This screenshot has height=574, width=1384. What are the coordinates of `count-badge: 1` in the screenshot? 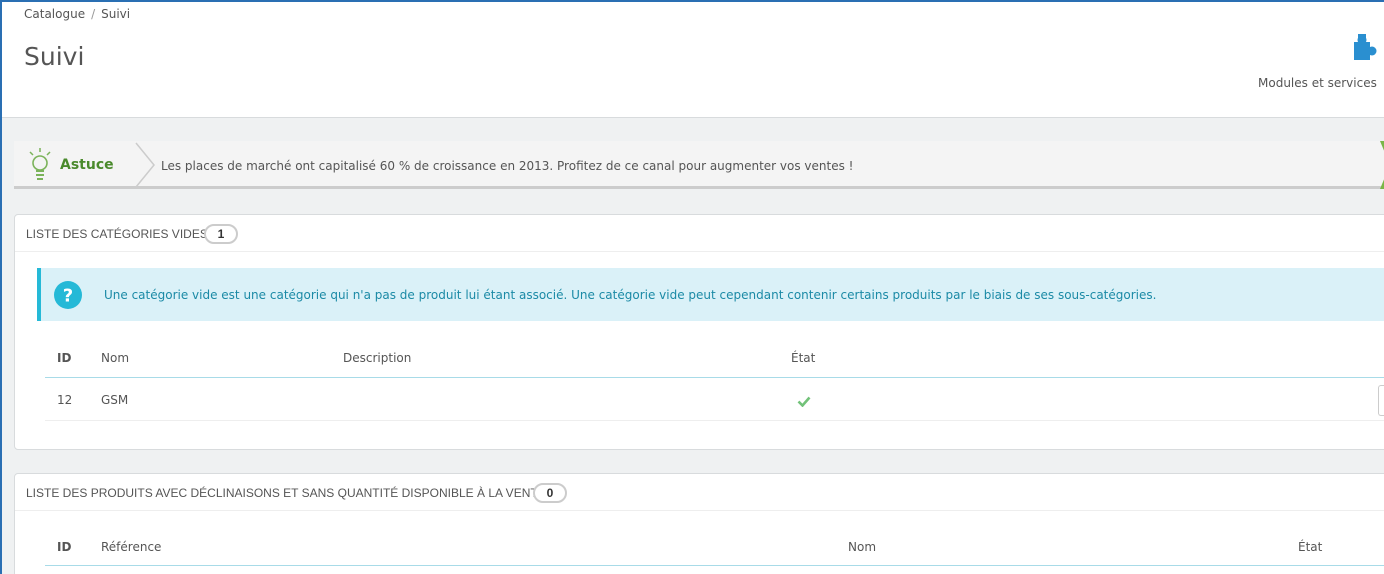 It's located at (221, 234).